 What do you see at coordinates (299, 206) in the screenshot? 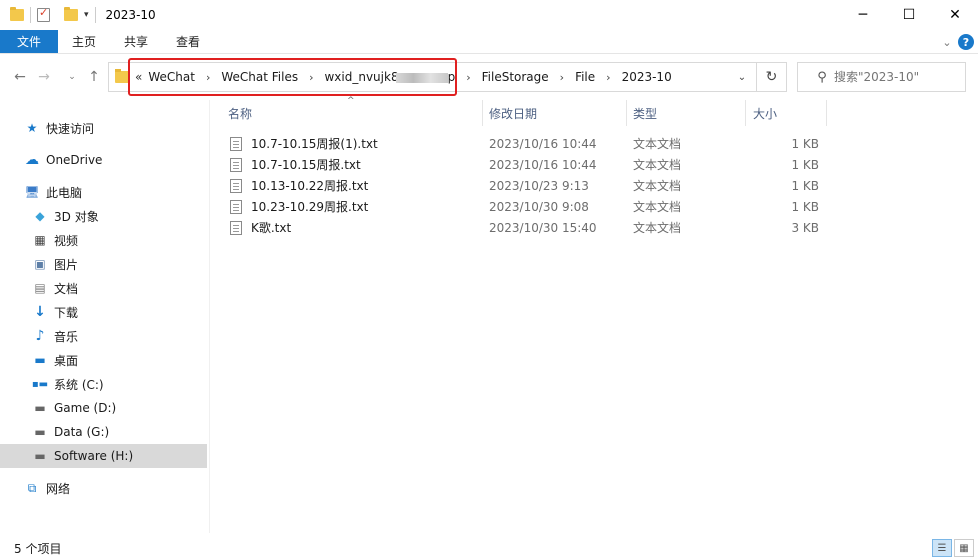
I see `file-name-cell: 10.23-10.29周报.txt` at bounding box center [299, 206].